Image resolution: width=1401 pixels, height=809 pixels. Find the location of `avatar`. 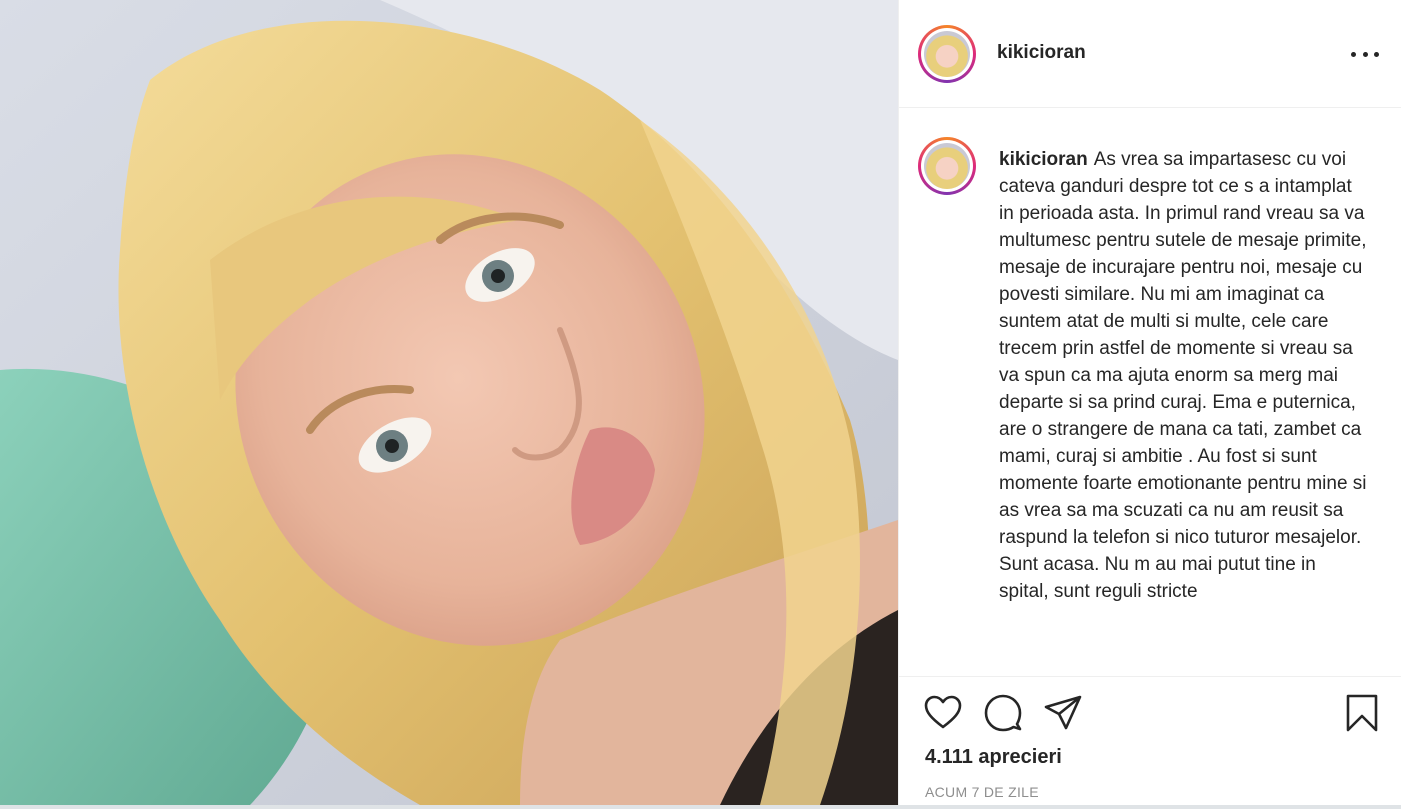

avatar is located at coordinates (947, 54).